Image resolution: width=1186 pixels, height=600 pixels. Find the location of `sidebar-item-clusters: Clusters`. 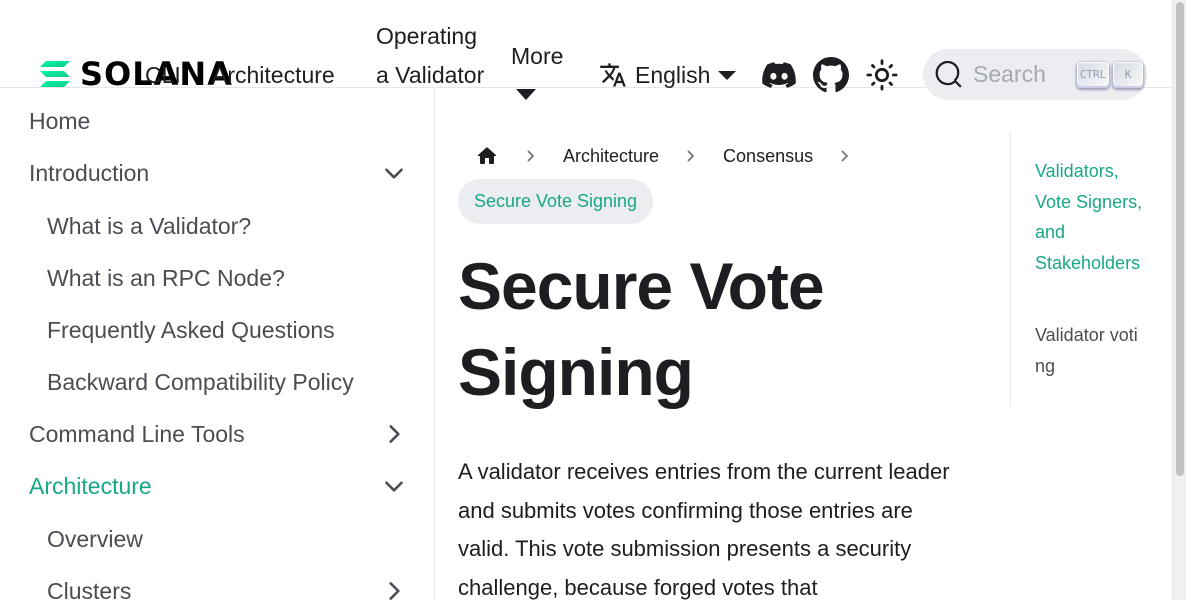

sidebar-item-clusters: Clusters is located at coordinates (89, 588).